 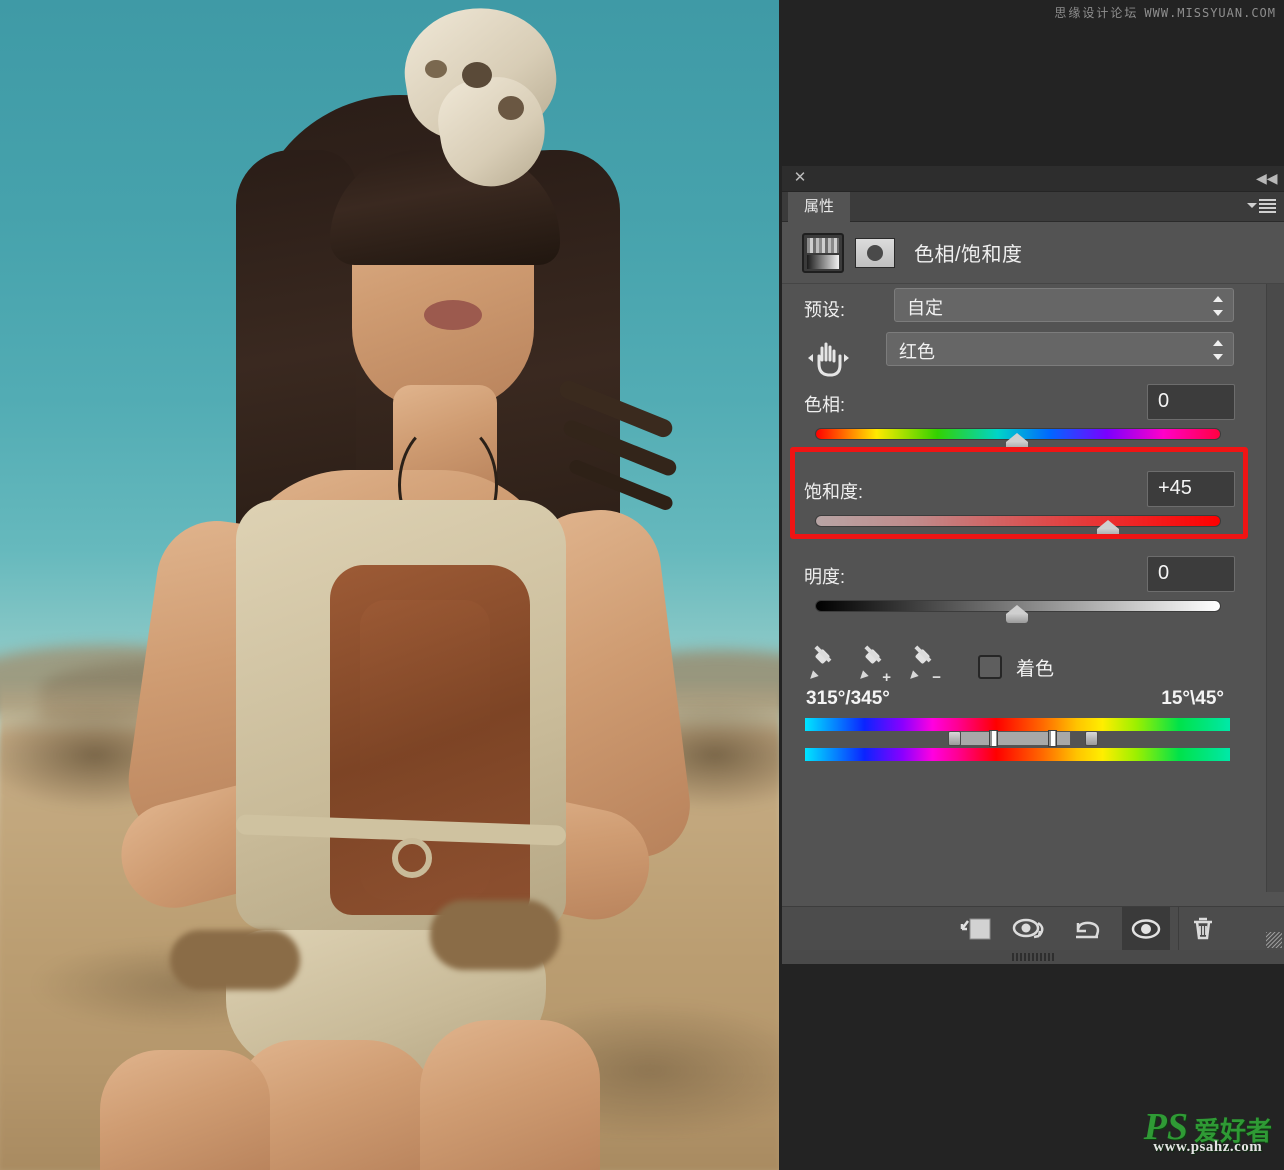 What do you see at coordinates (1218, 350) in the screenshot?
I see `channel-spinner-icon` at bounding box center [1218, 350].